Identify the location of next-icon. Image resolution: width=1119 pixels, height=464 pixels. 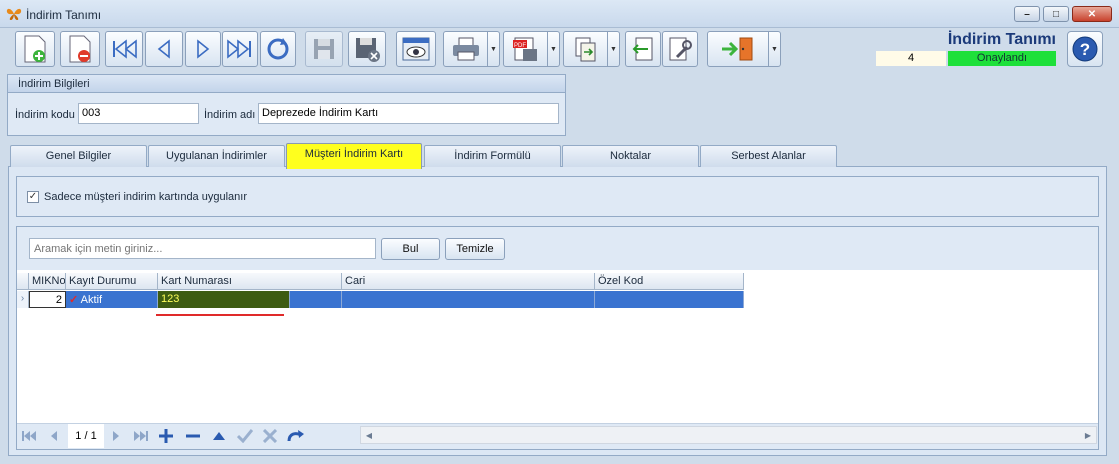
(116, 436).